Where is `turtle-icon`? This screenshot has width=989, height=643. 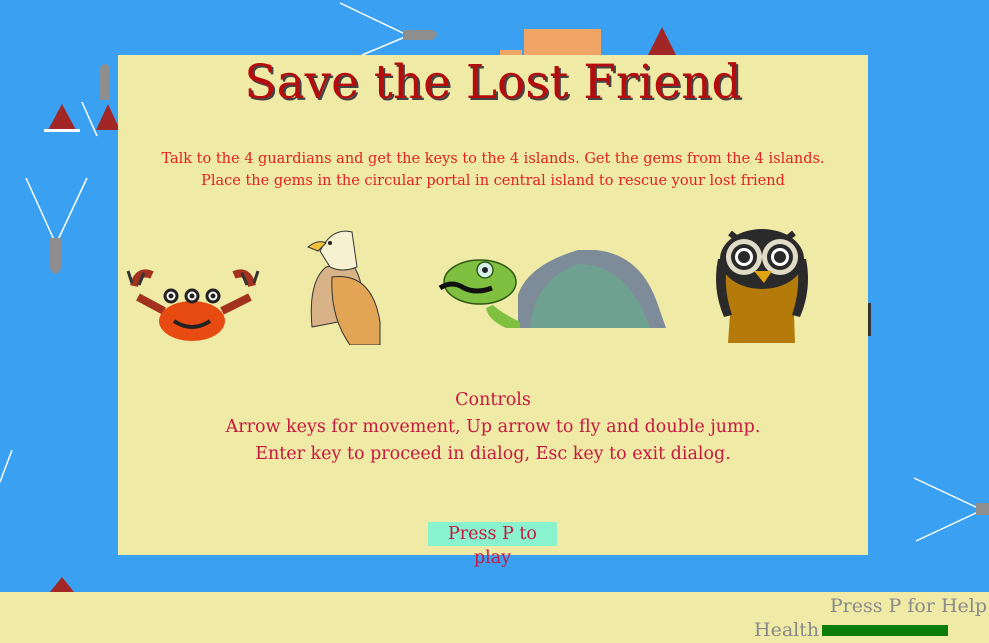 turtle-icon is located at coordinates (552, 289).